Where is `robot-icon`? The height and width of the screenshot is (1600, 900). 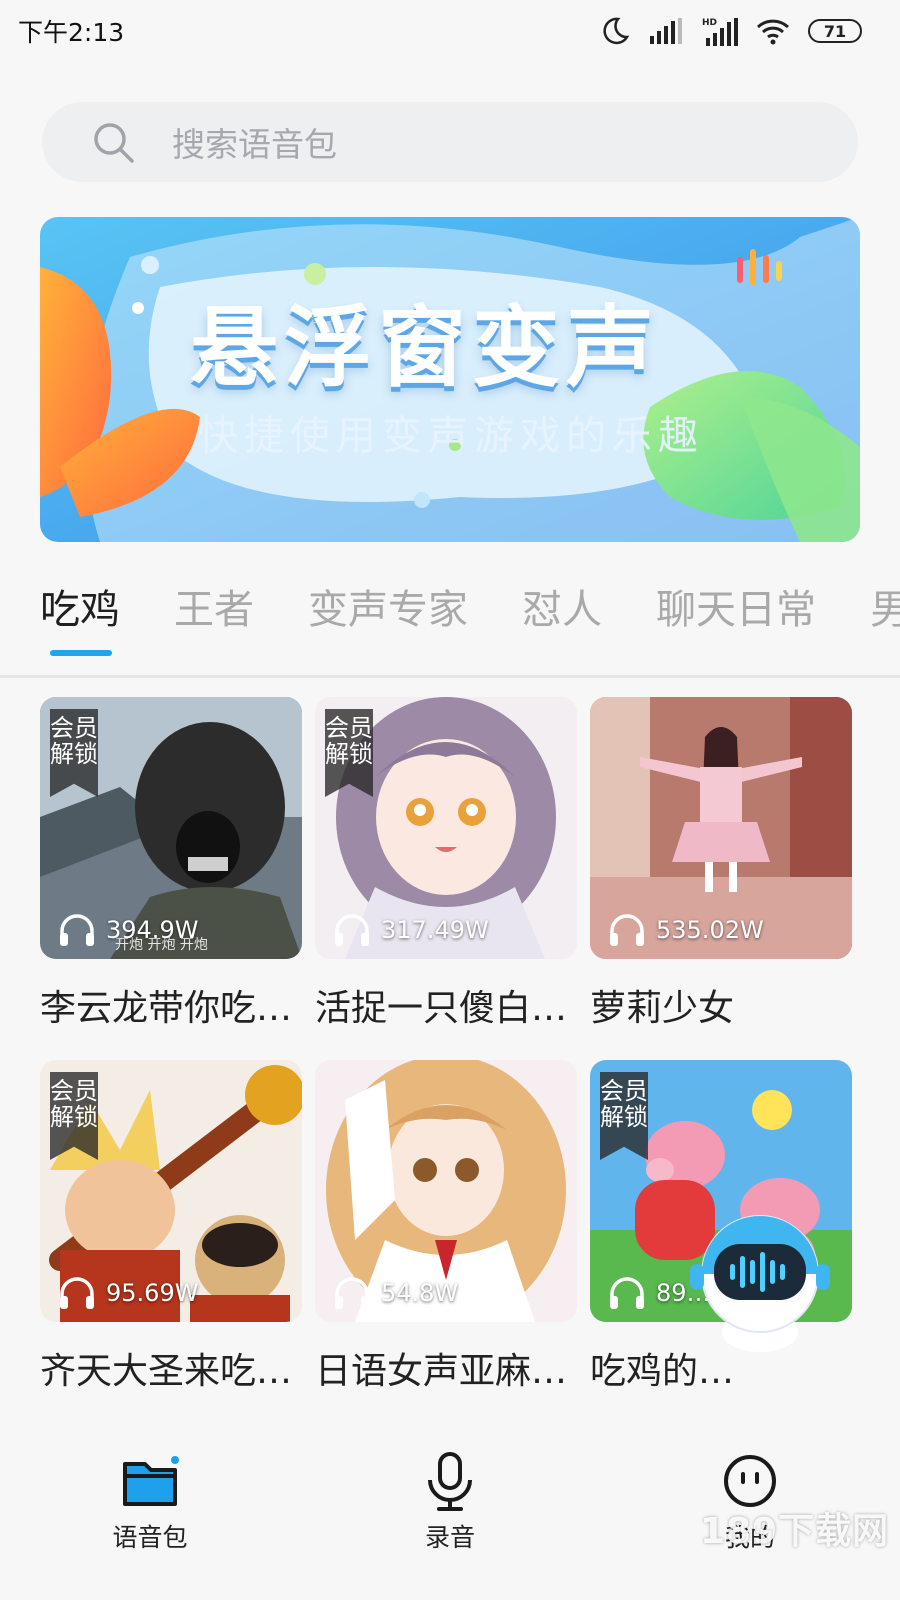
robot-icon is located at coordinates (760, 1283).